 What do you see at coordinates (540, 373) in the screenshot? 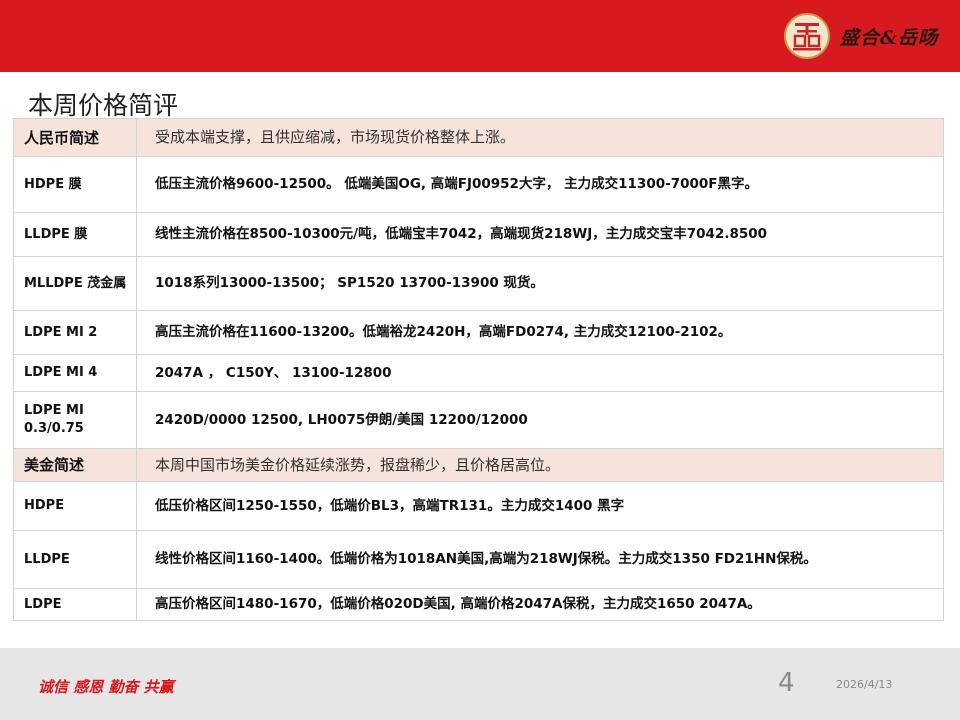
I see `row-content: 2047A ， C150Y、 13100-12800` at bounding box center [540, 373].